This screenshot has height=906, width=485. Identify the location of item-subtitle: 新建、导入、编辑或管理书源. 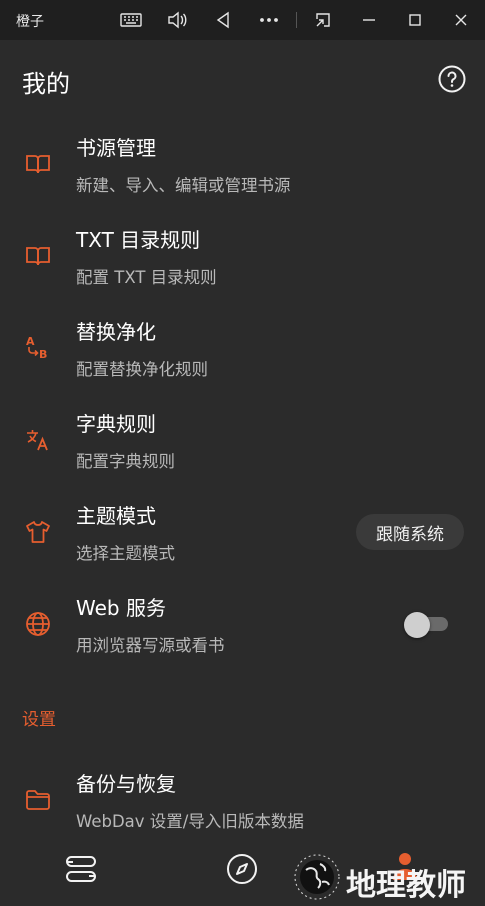
(183, 185).